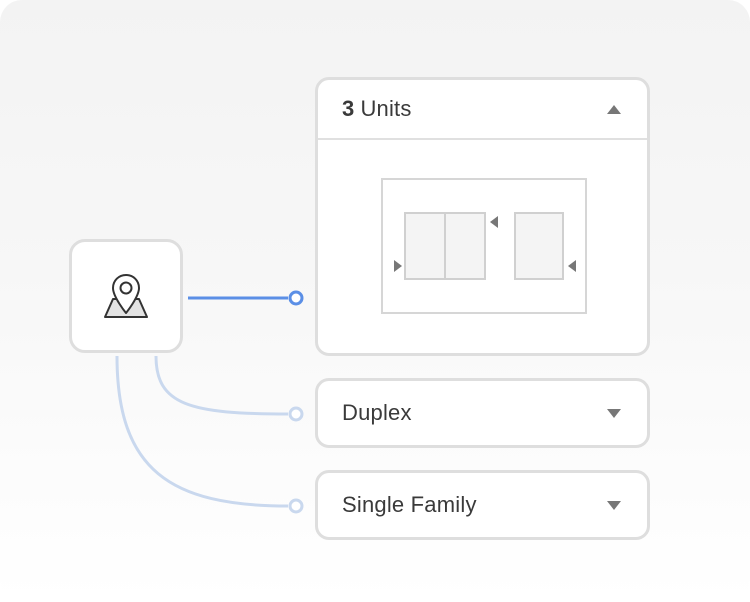 This screenshot has width=750, height=602. I want to click on floorplan-diagram-icon, so click(484, 246).